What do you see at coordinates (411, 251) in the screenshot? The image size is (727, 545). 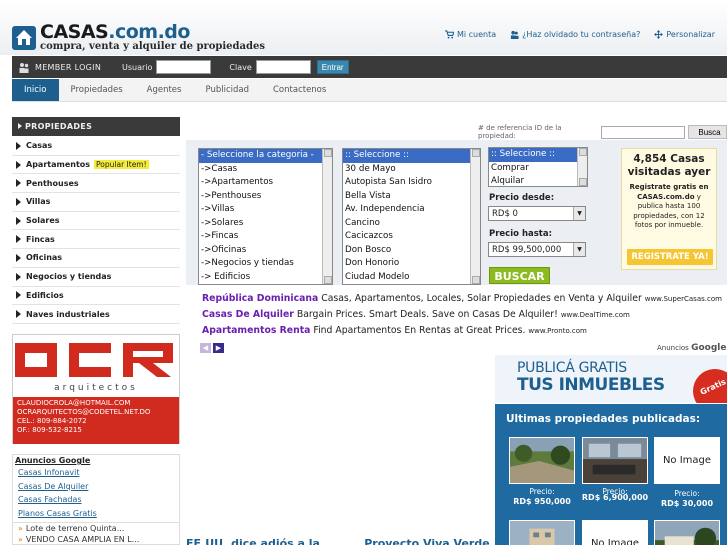 I see `list-option: Don Bosco` at bounding box center [411, 251].